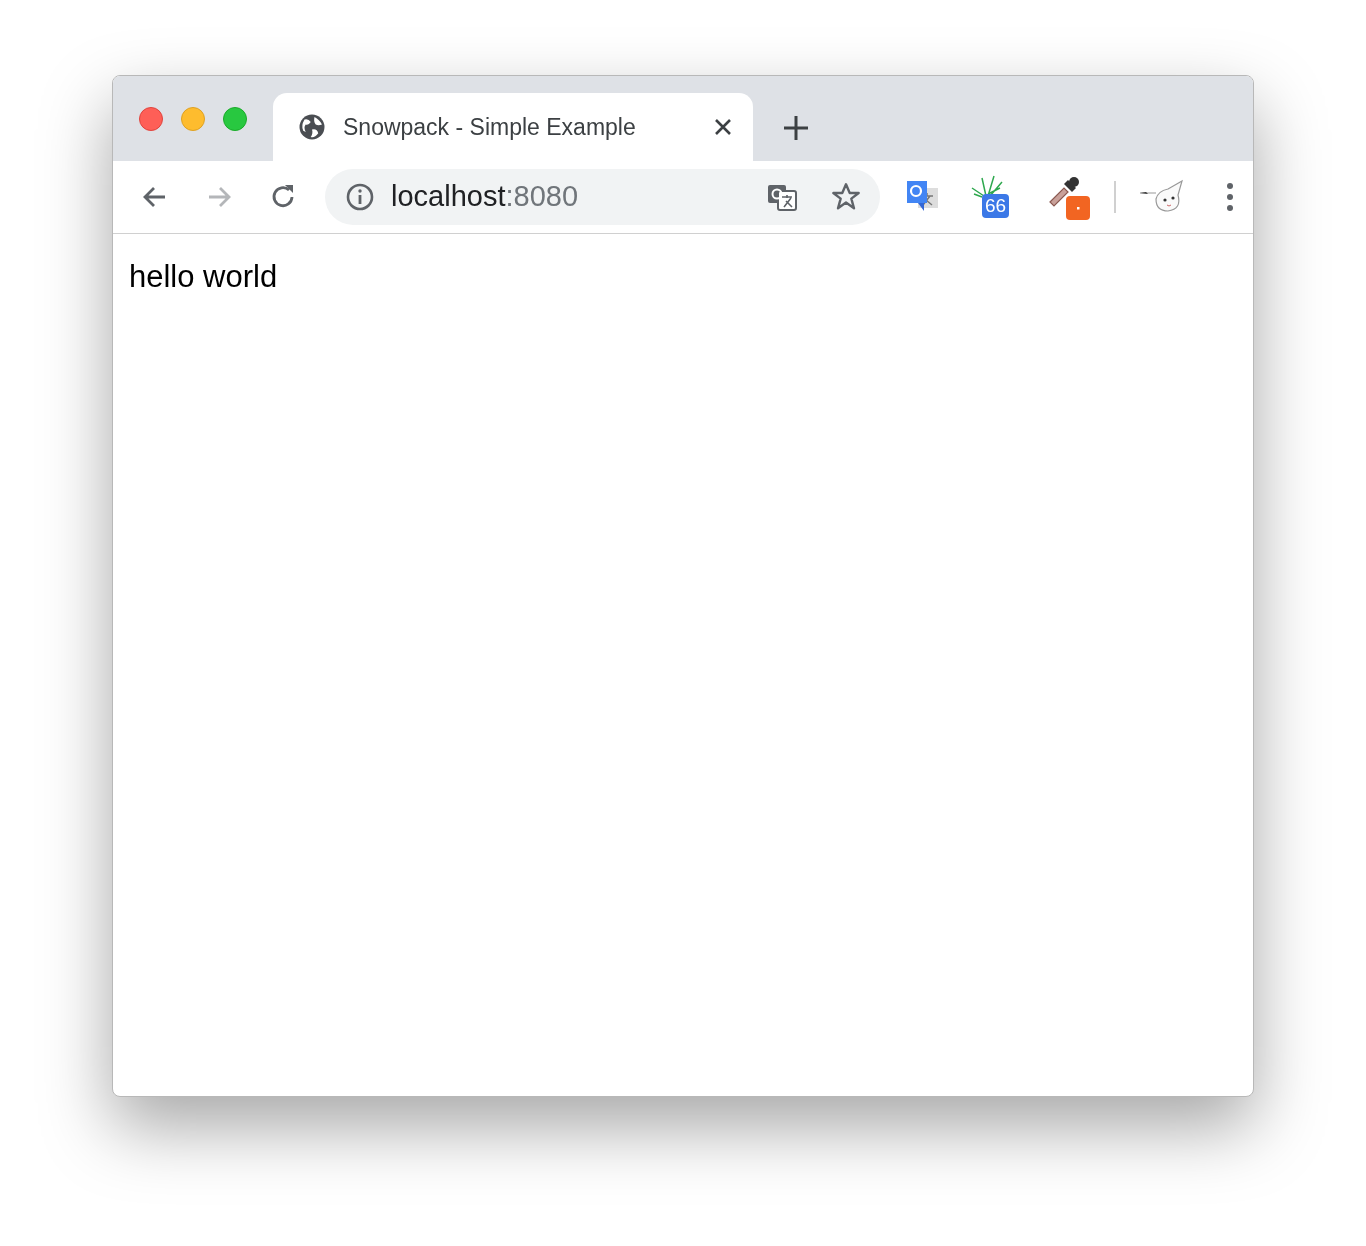 The image size is (1366, 1246). Describe the element at coordinates (996, 206) in the screenshot. I see `extension-badge: 66` at that location.